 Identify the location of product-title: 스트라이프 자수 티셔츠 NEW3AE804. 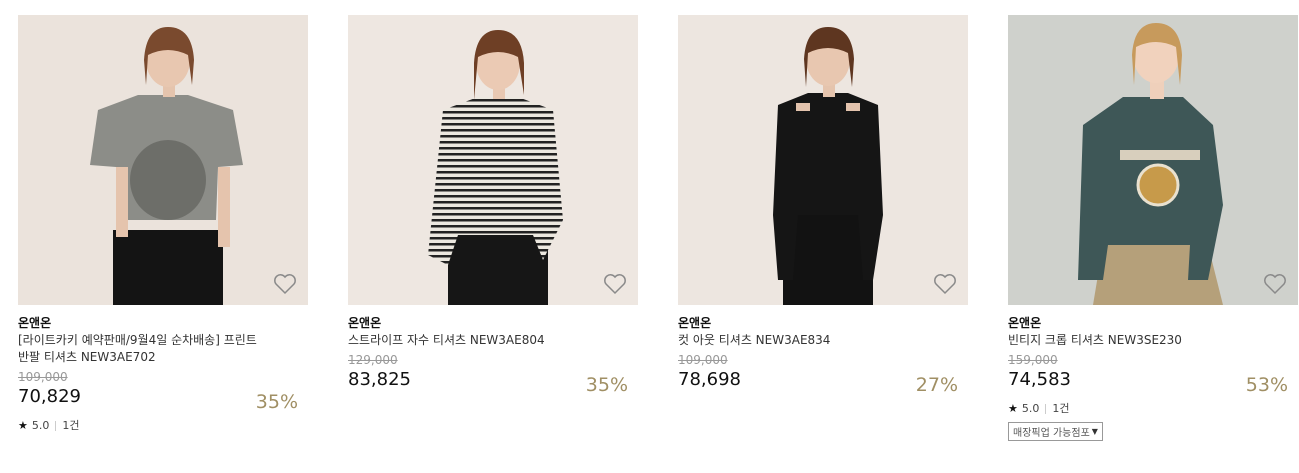
(473, 340).